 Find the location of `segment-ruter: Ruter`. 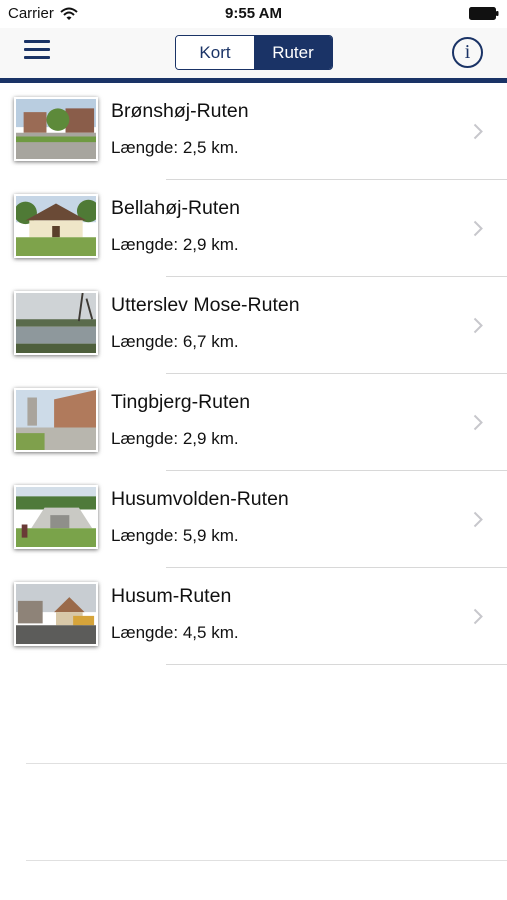

segment-ruter: Ruter is located at coordinates (293, 52).